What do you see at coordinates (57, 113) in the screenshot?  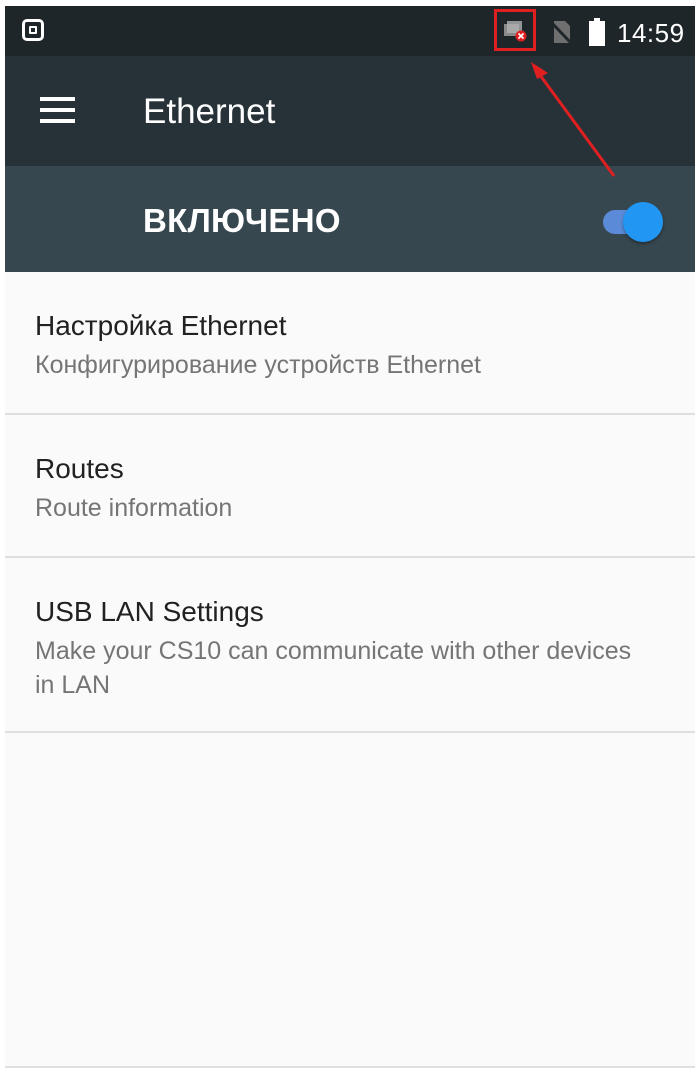 I see `hamburger-menu-icon` at bounding box center [57, 113].